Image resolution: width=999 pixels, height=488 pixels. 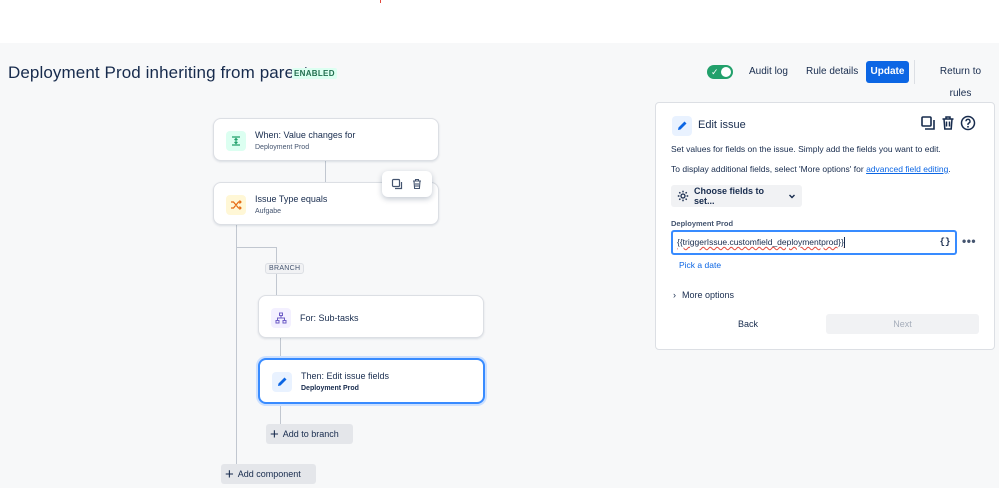 I want to click on top-strip, so click(x=499, y=21).